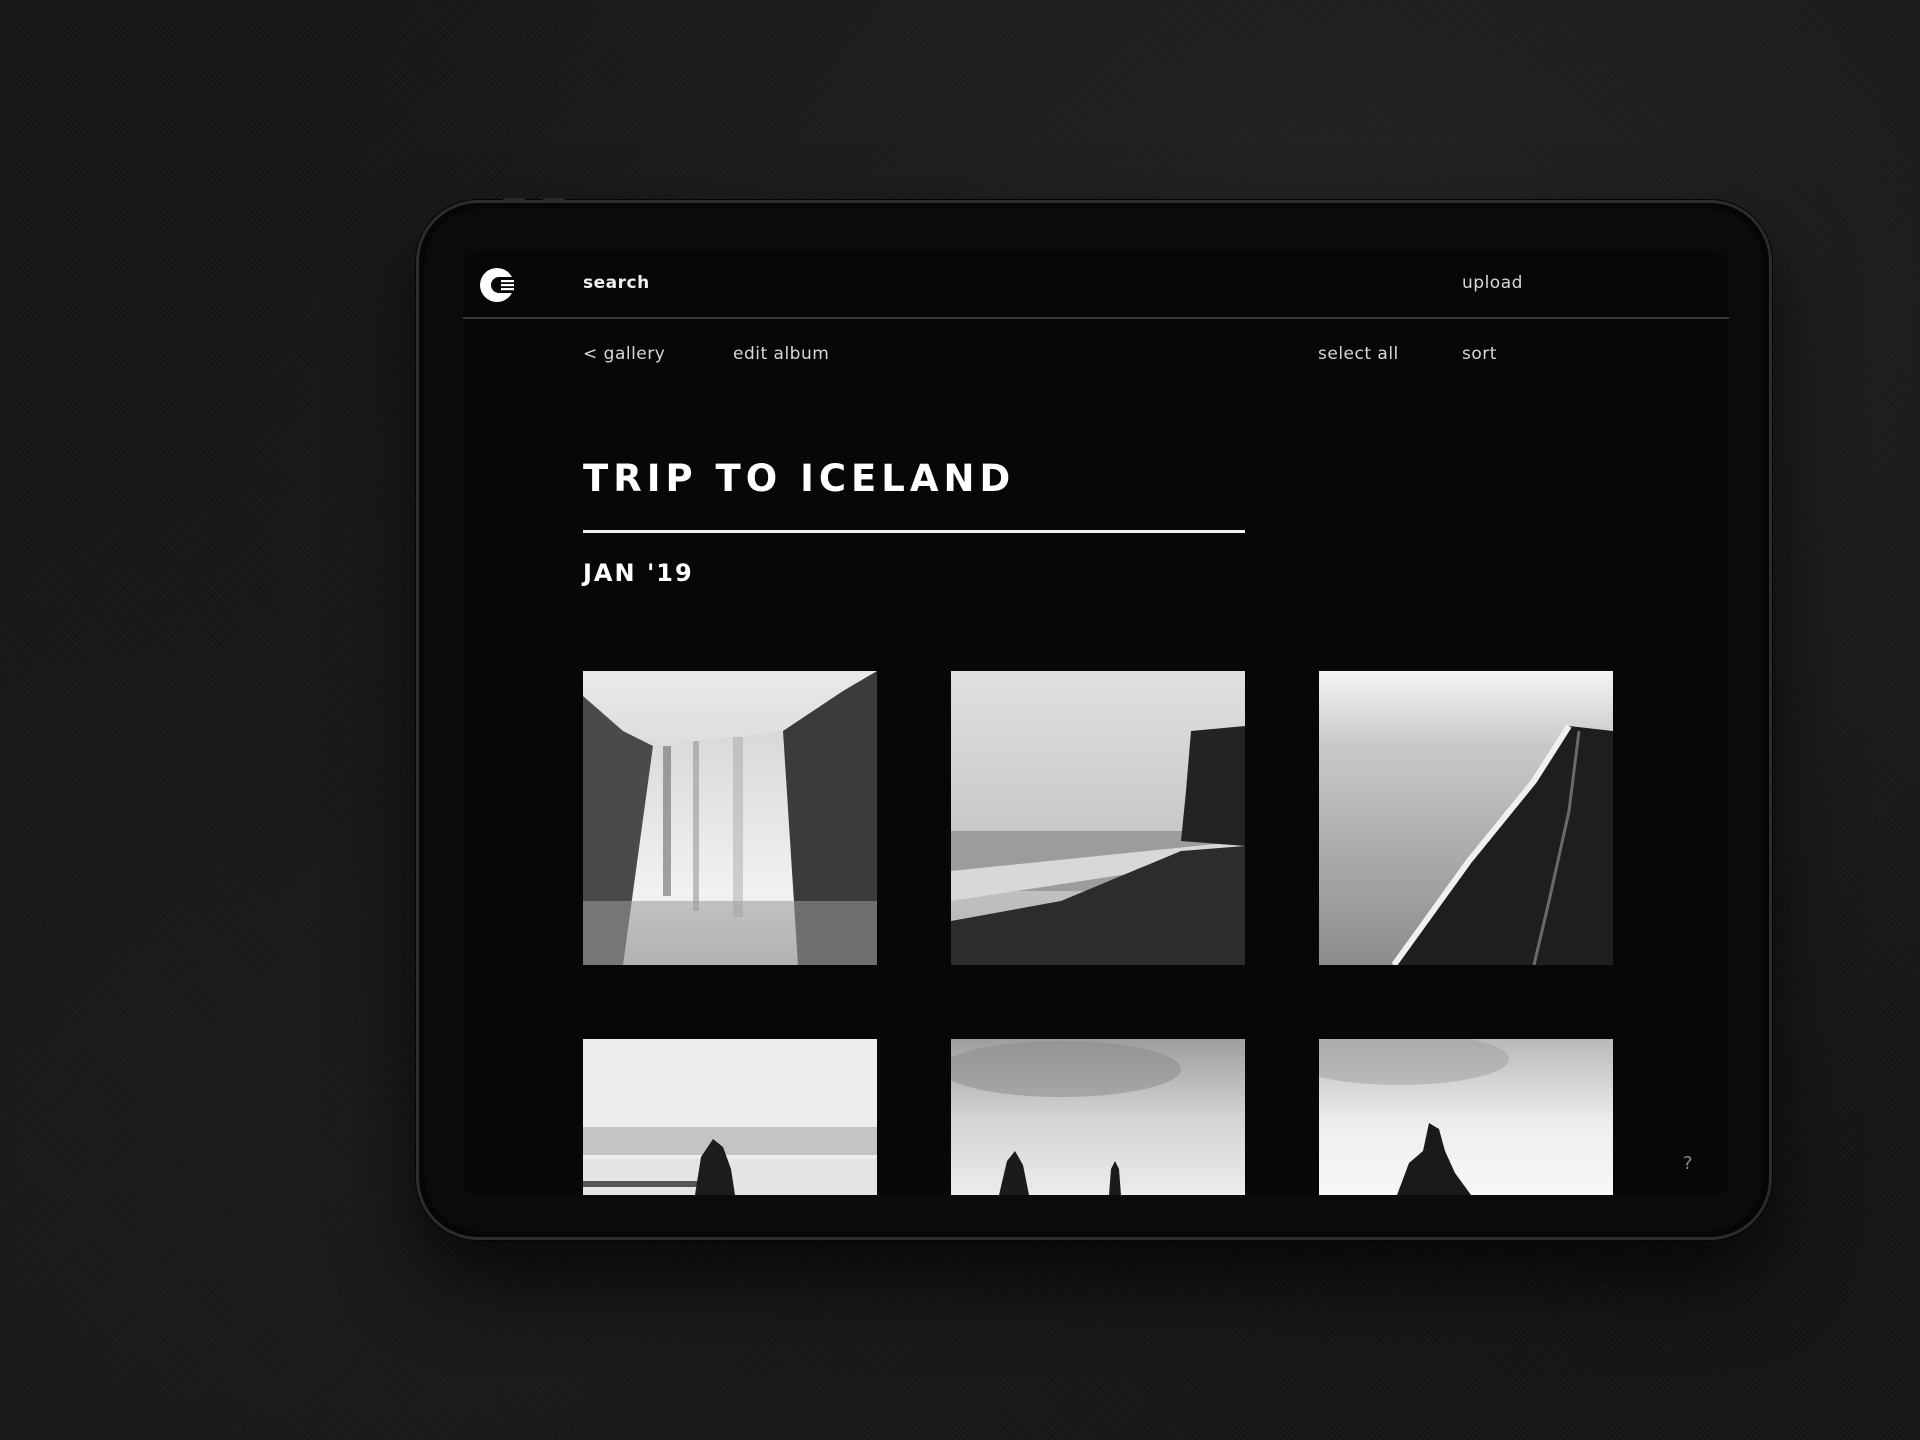 The image size is (1920, 1440). I want to click on album-date: JAN '19, so click(638, 573).